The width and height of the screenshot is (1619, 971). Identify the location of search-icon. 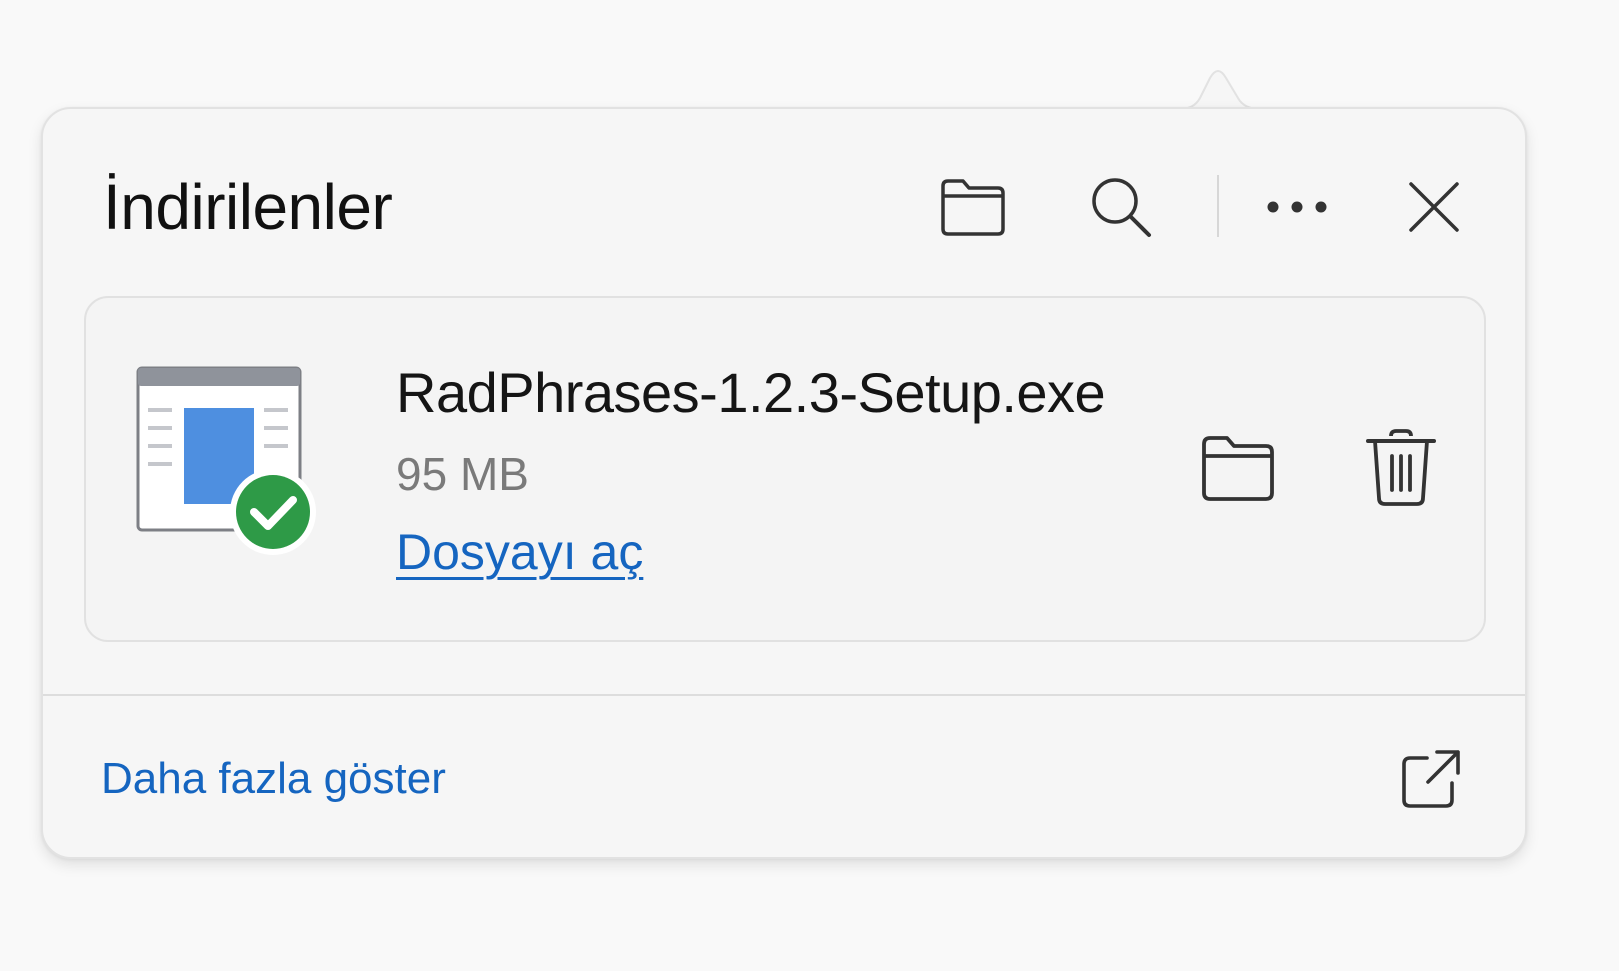
(1121, 207).